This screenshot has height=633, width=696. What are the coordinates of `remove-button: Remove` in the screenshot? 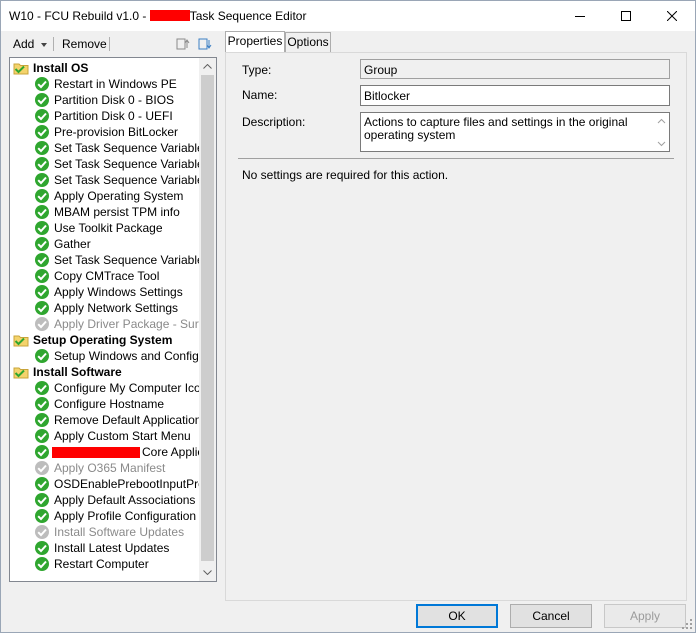 It's located at (84, 44).